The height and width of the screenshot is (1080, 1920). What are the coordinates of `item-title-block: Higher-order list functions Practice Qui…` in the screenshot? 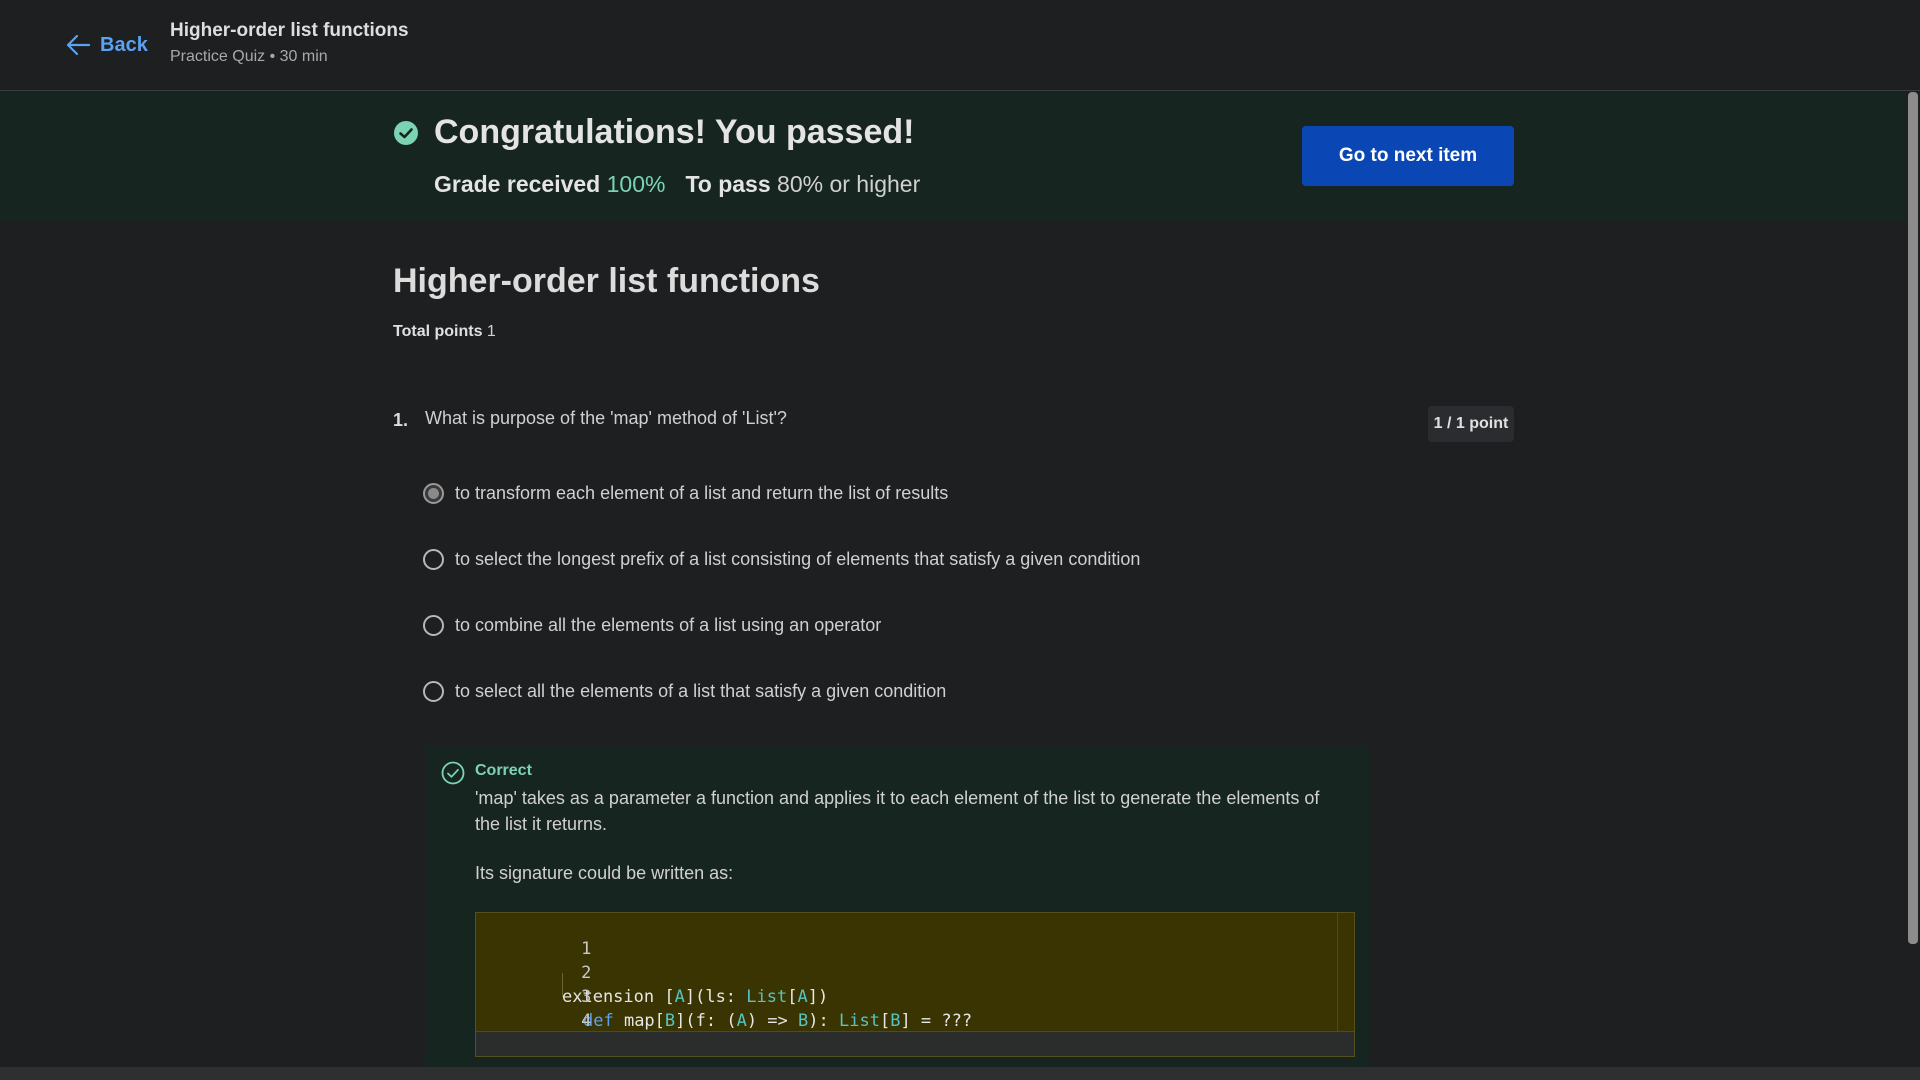 It's located at (289, 43).